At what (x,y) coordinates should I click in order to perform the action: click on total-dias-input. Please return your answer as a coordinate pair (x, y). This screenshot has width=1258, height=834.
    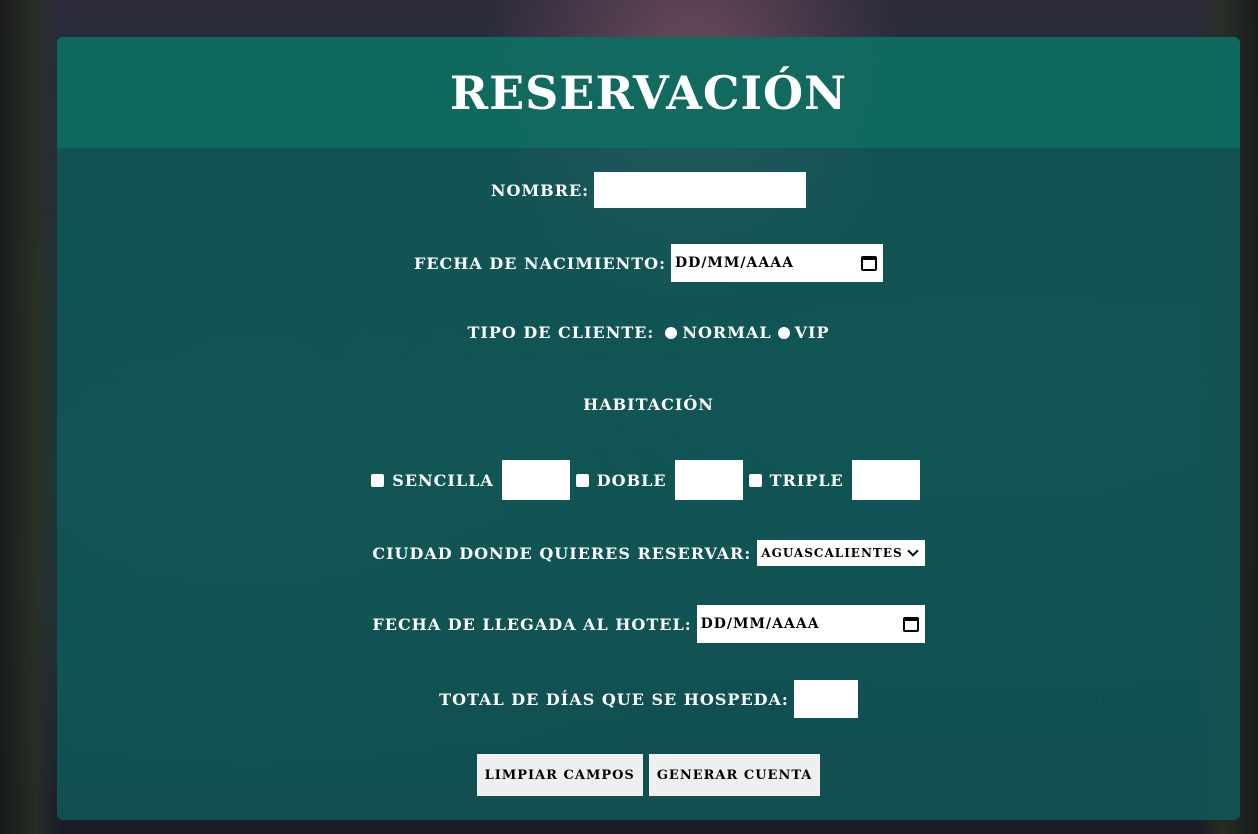
    Looking at the image, I should click on (825, 699).